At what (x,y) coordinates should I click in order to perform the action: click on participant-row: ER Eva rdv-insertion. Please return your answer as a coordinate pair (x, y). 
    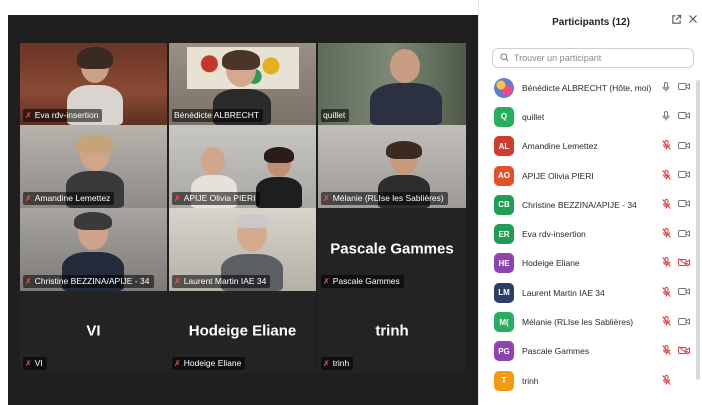
    Looking at the image, I should click on (590, 233).